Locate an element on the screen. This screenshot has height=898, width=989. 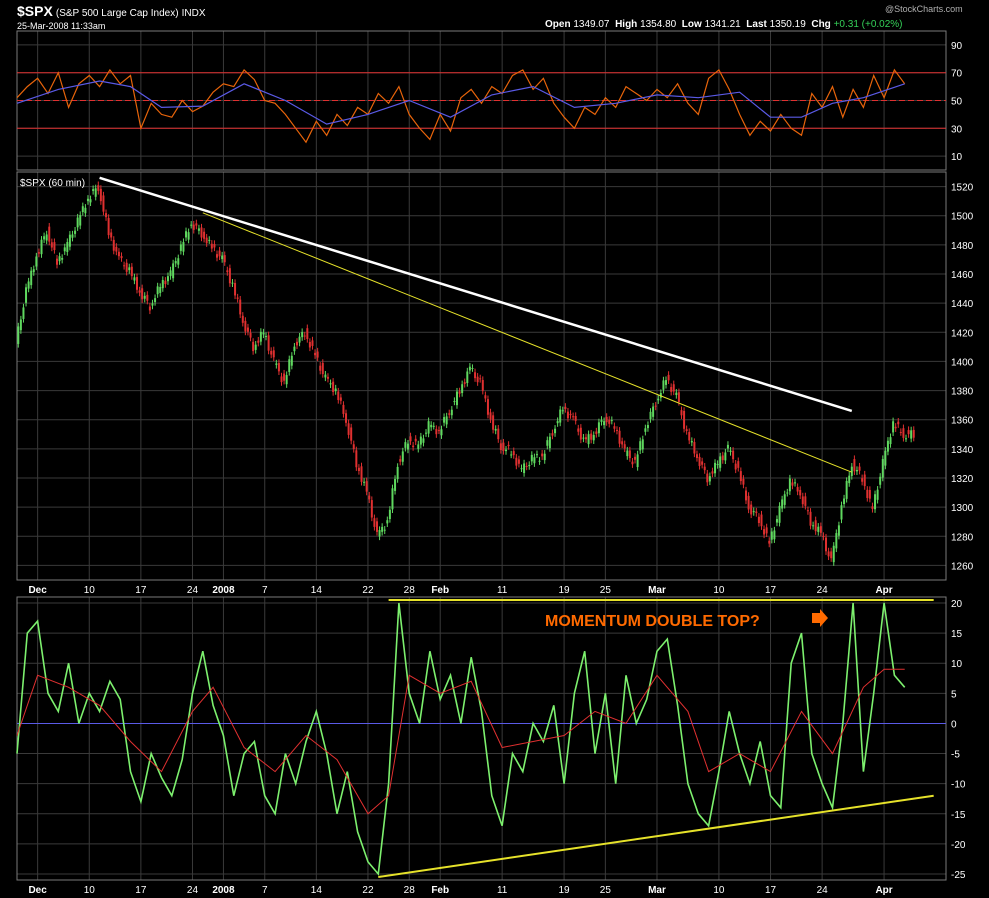
price-ytick-label: 1420 is located at coordinates (962, 333).